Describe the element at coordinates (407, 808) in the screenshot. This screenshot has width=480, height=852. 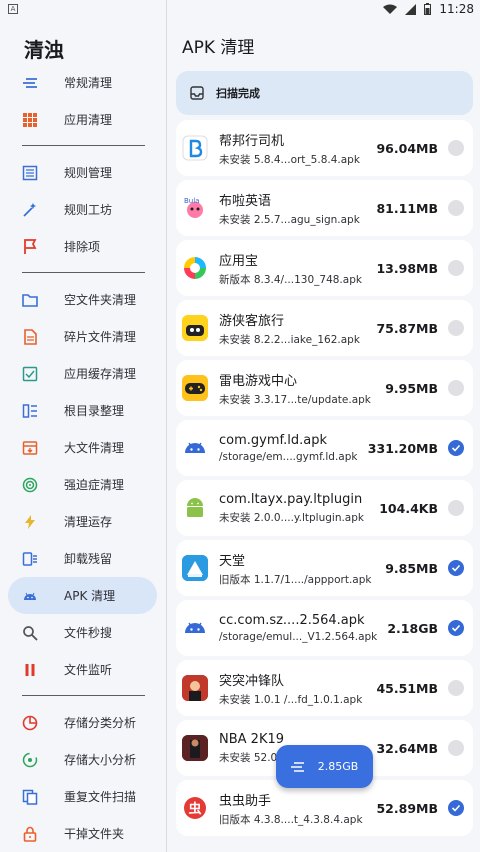
I see `apk-size: 52.89MB` at that location.